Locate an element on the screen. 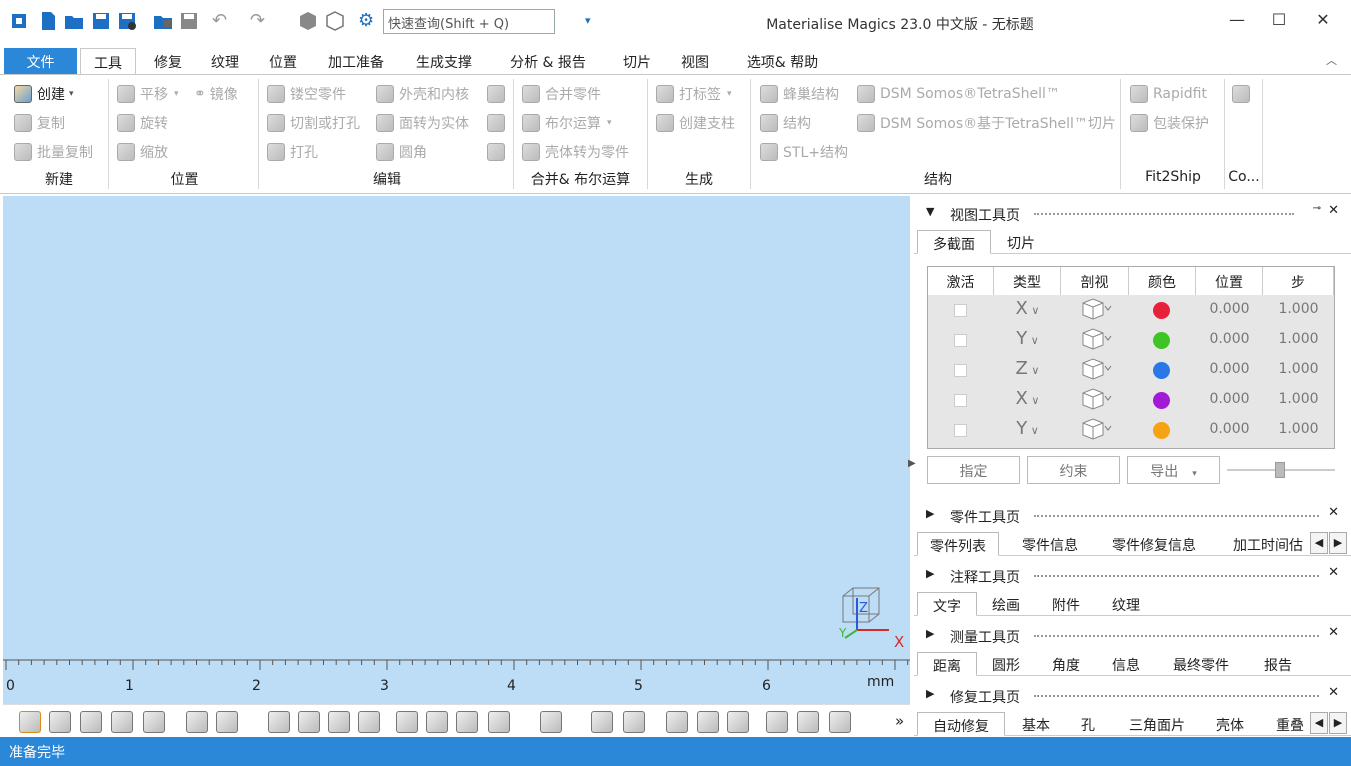  hollow-button: 镂空零件 is located at coordinates (306, 94).